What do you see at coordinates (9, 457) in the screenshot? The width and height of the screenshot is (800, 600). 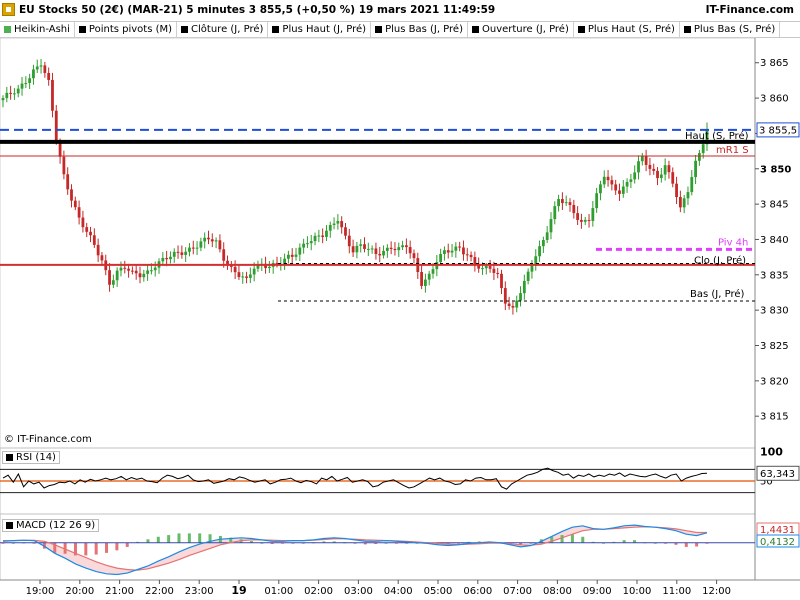 I see `rsi-swatch-icon` at bounding box center [9, 457].